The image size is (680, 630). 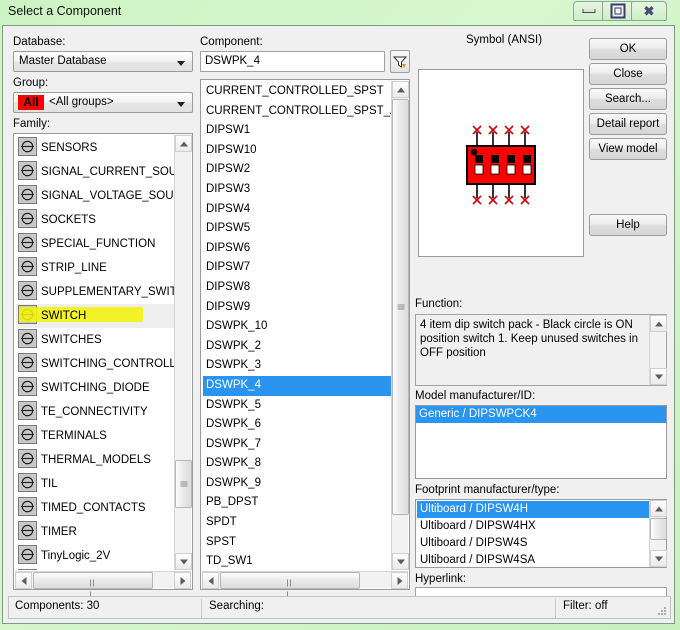 I want to click on family-item-label: SENSORS, so click(x=69, y=148).